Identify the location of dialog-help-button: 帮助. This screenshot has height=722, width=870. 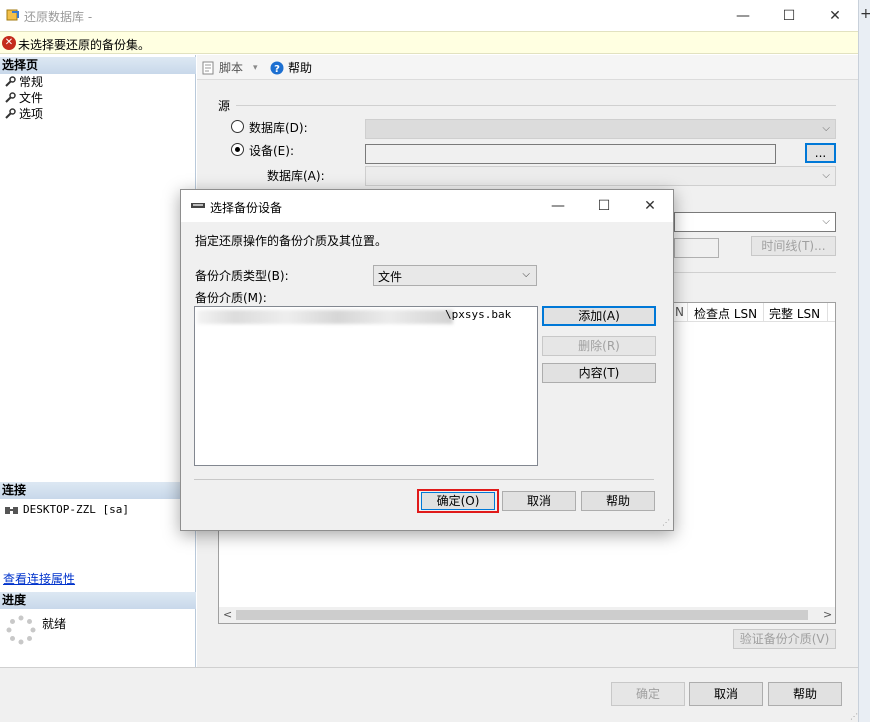
(618, 501).